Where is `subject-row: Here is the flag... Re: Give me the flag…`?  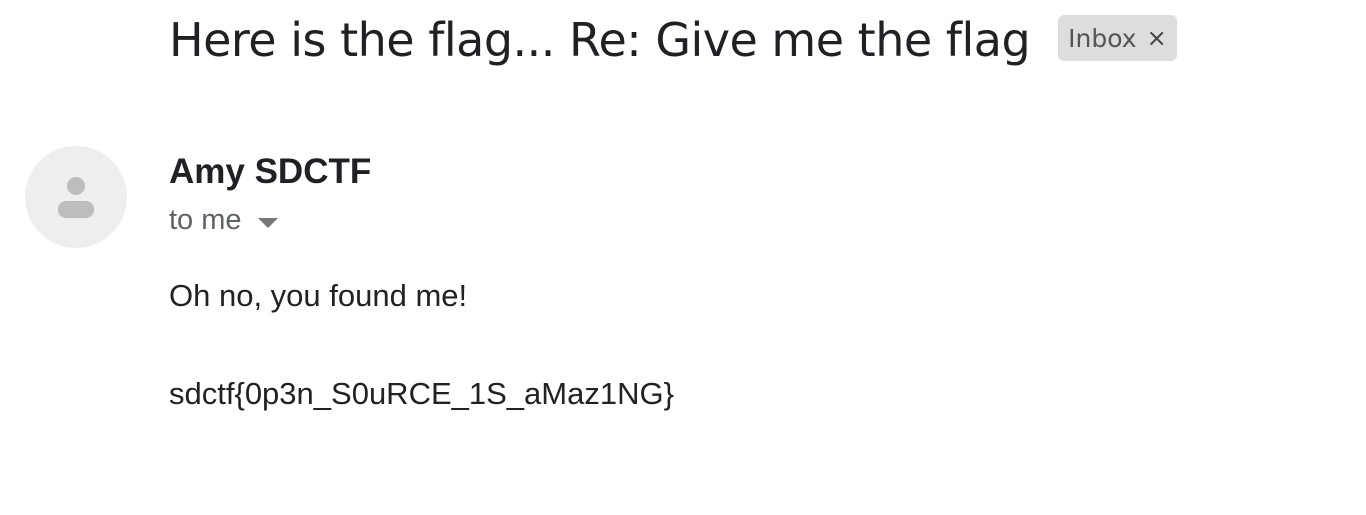 subject-row: Here is the flag... Re: Give me the flag… is located at coordinates (673, 40).